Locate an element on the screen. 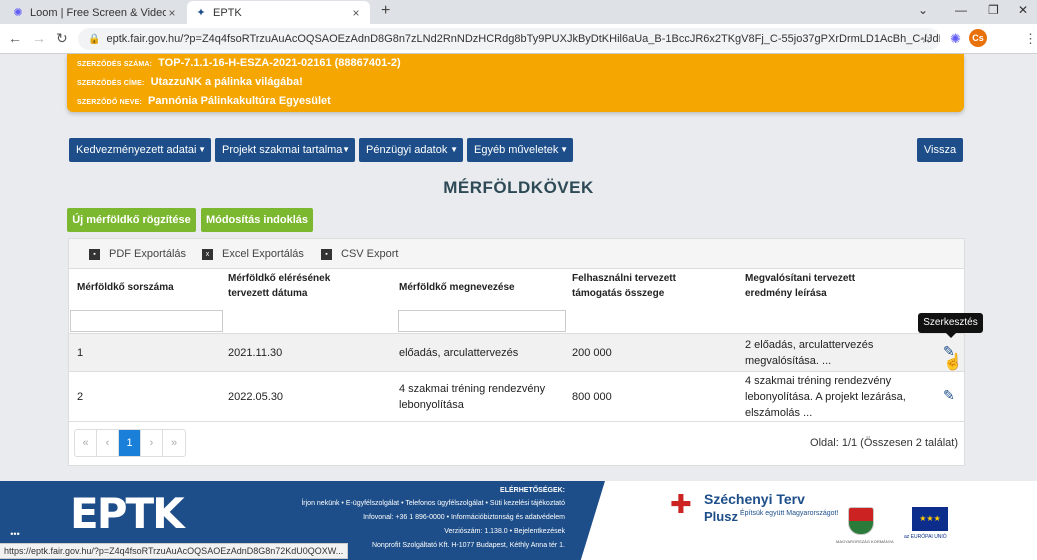 The width and height of the screenshot is (1037, 560). column-header-description: Megvalósítani tervezett eredmény leírása is located at coordinates (820, 286).